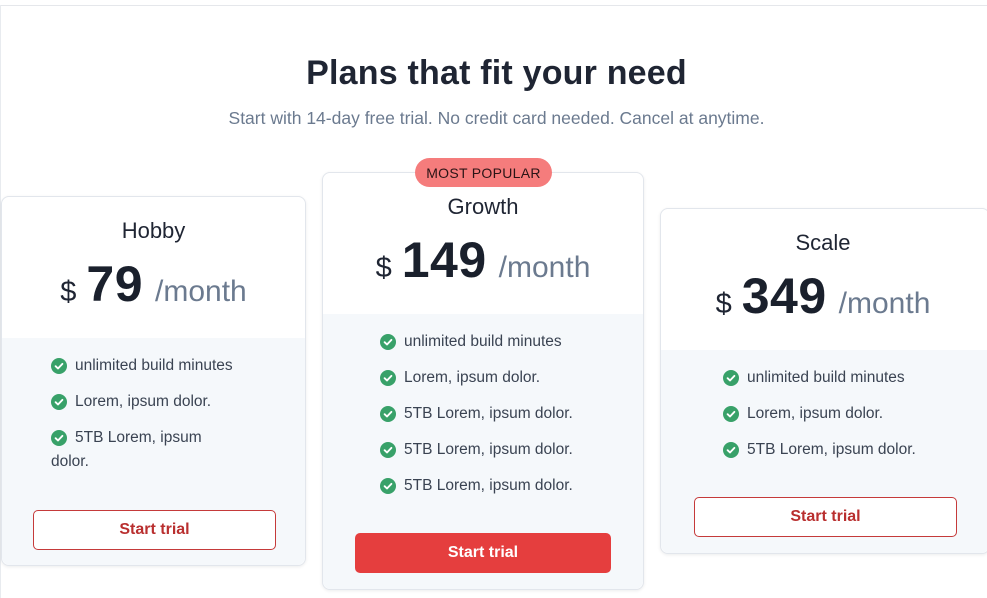 Image resolution: width=987 pixels, height=598 pixels. What do you see at coordinates (153, 284) in the screenshot?
I see `price-row: $ 79 /month` at bounding box center [153, 284].